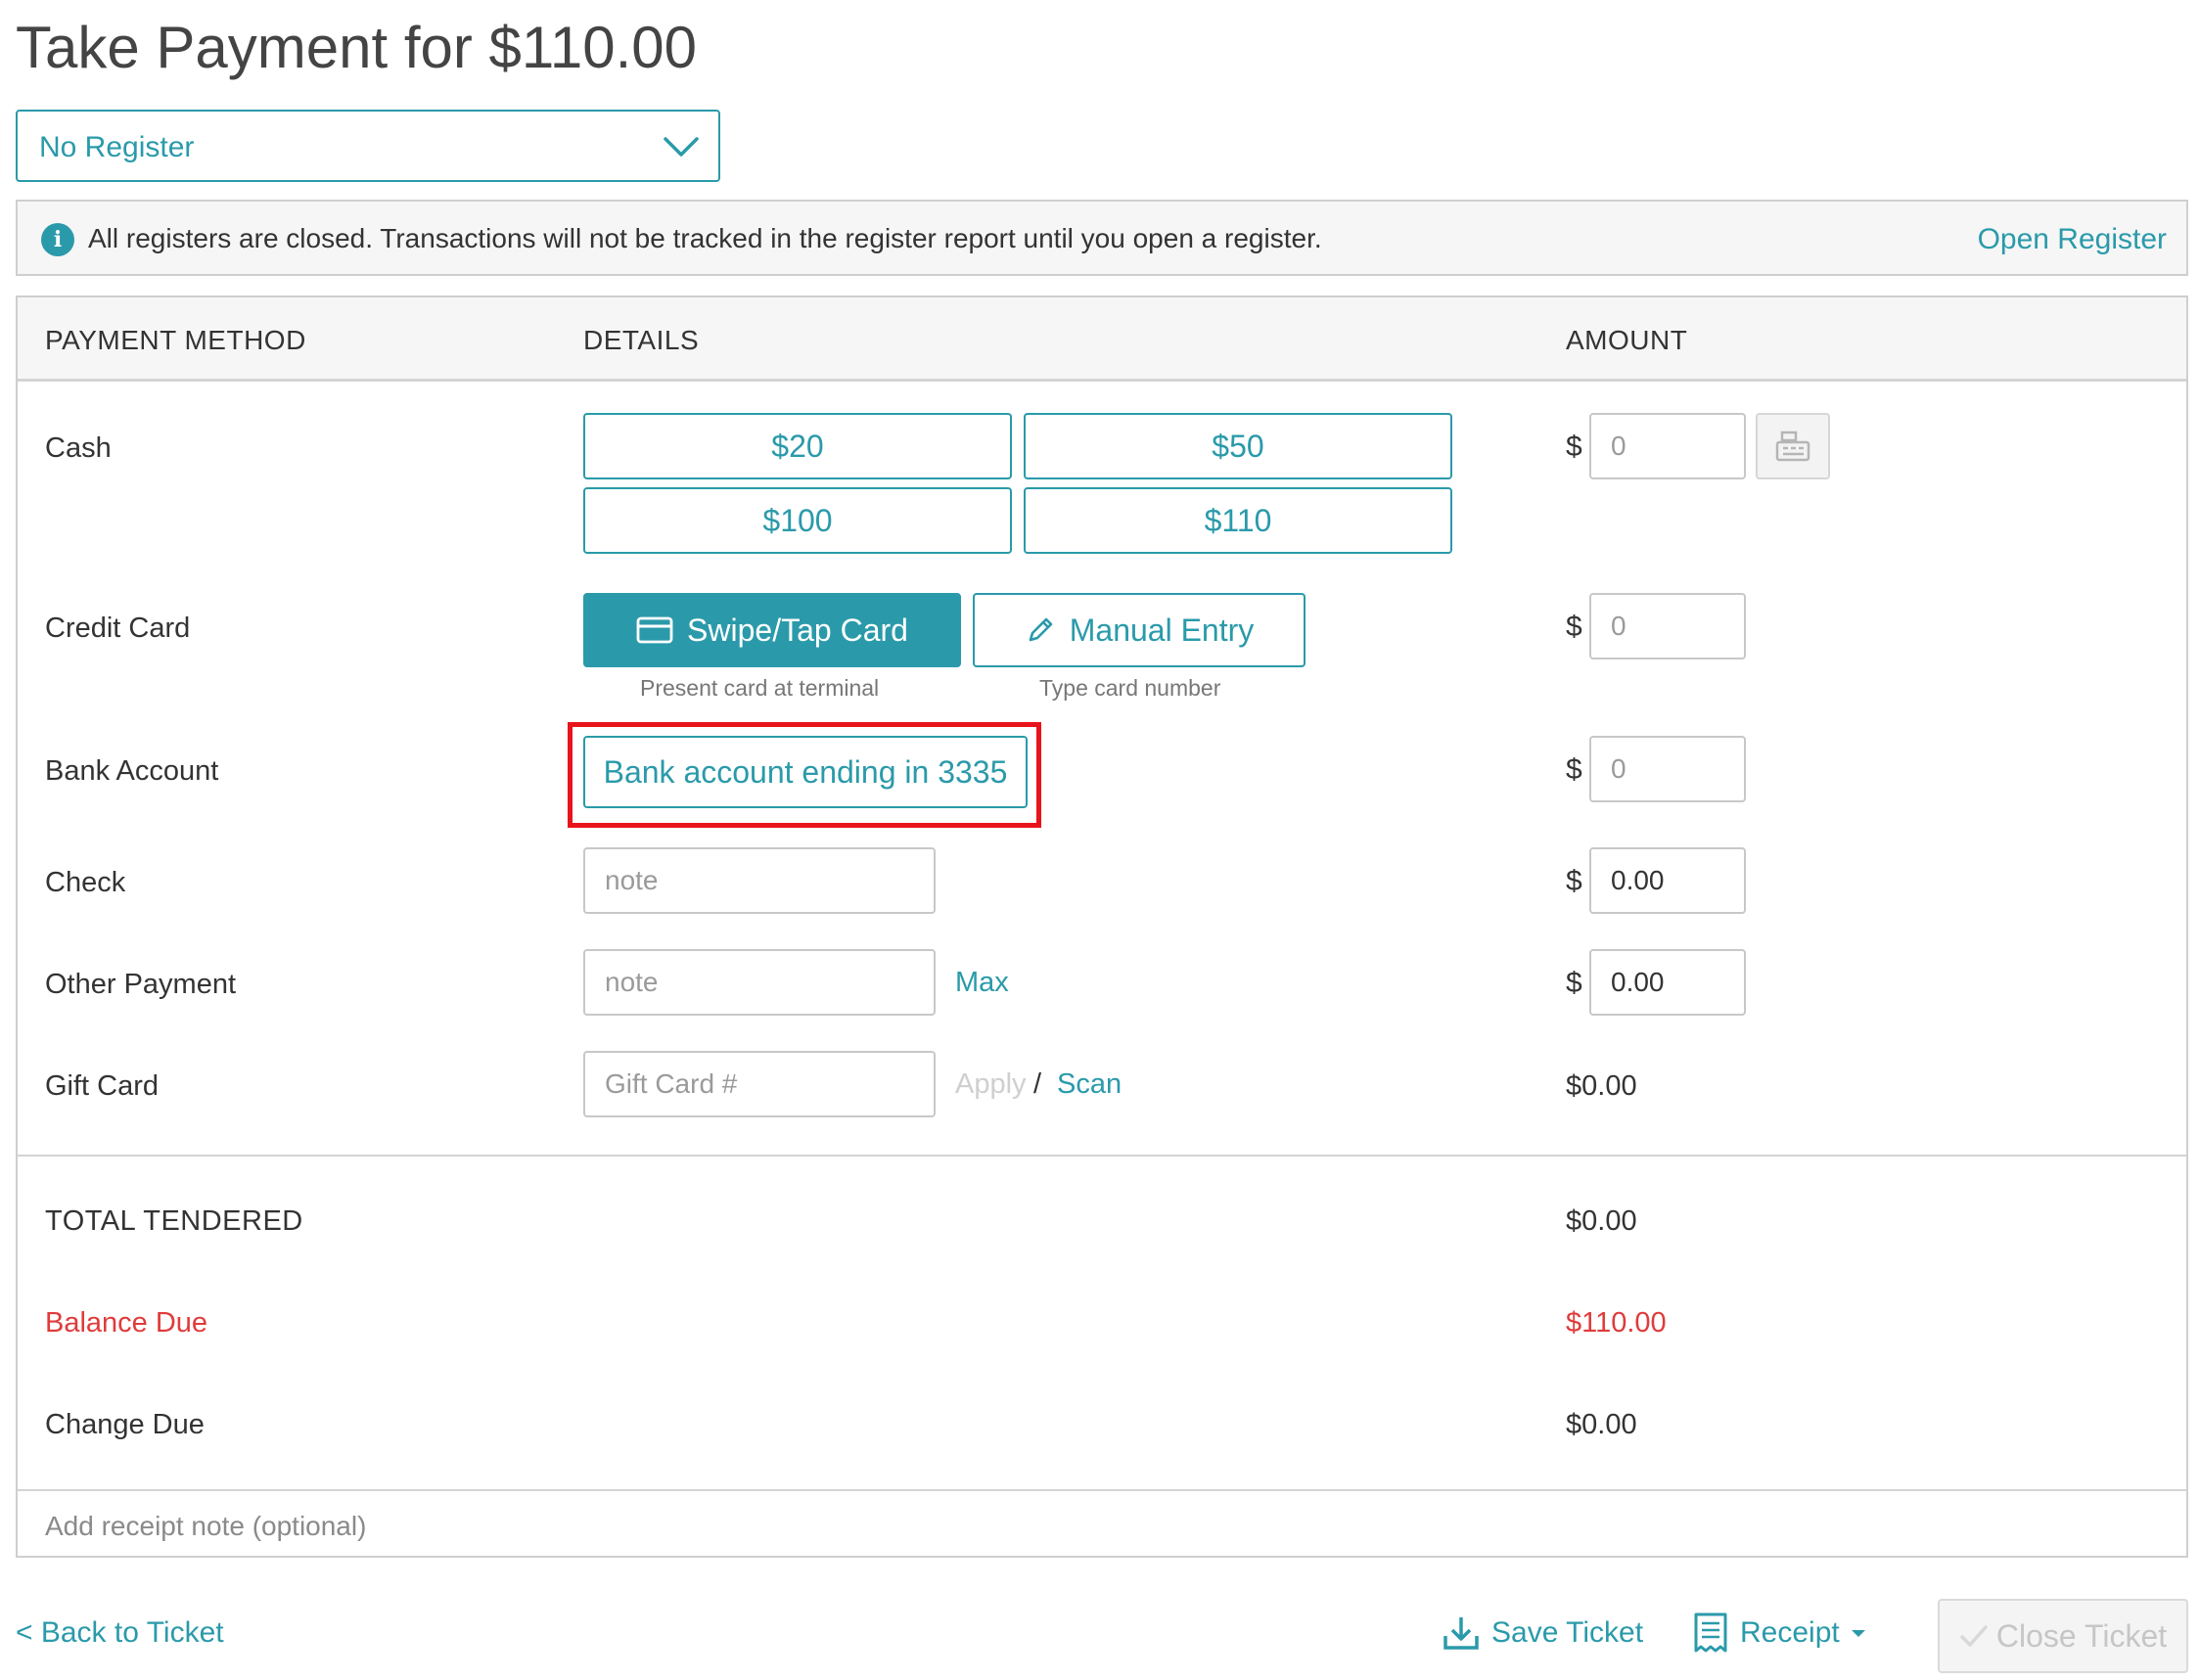  I want to click on cash-100-button: $100, so click(797, 520).